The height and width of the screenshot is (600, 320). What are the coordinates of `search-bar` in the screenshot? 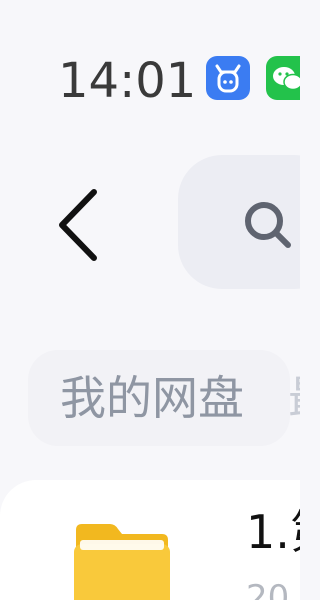 It's located at (239, 222).